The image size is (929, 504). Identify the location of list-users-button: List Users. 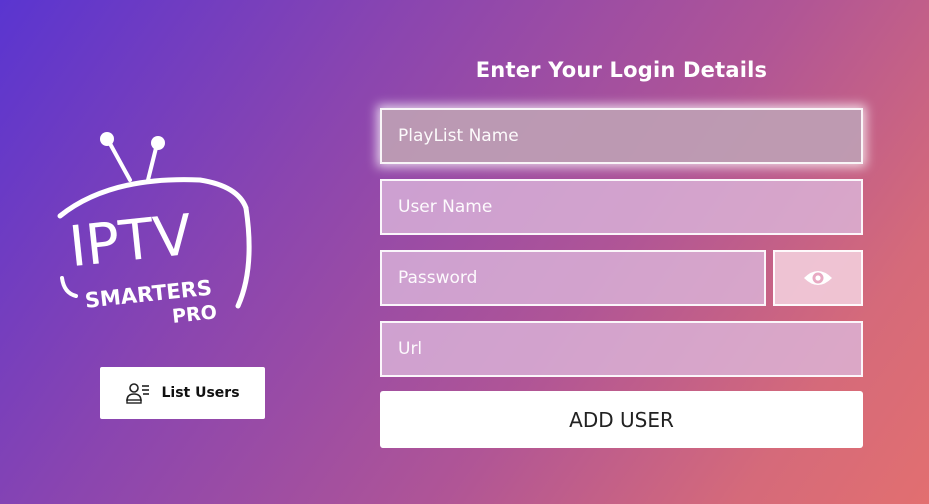
(182, 393).